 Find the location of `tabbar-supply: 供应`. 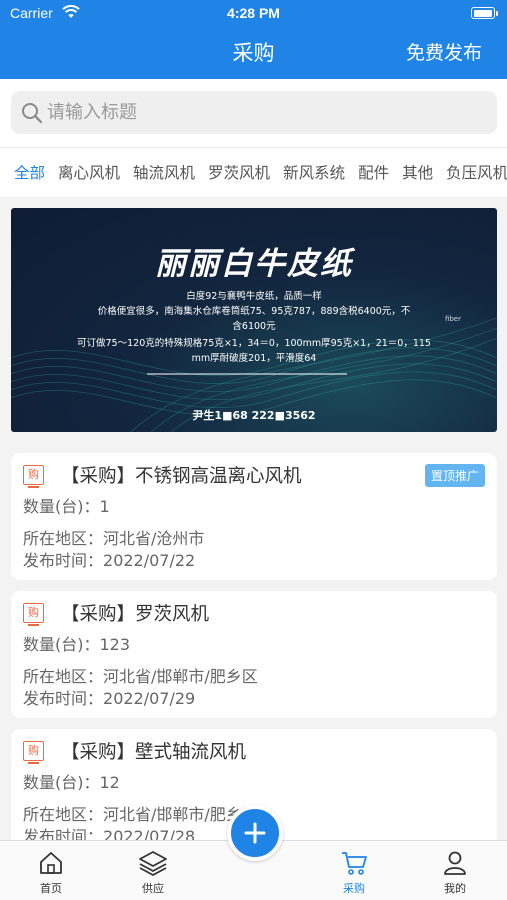

tabbar-supply: 供应 is located at coordinates (153, 872).